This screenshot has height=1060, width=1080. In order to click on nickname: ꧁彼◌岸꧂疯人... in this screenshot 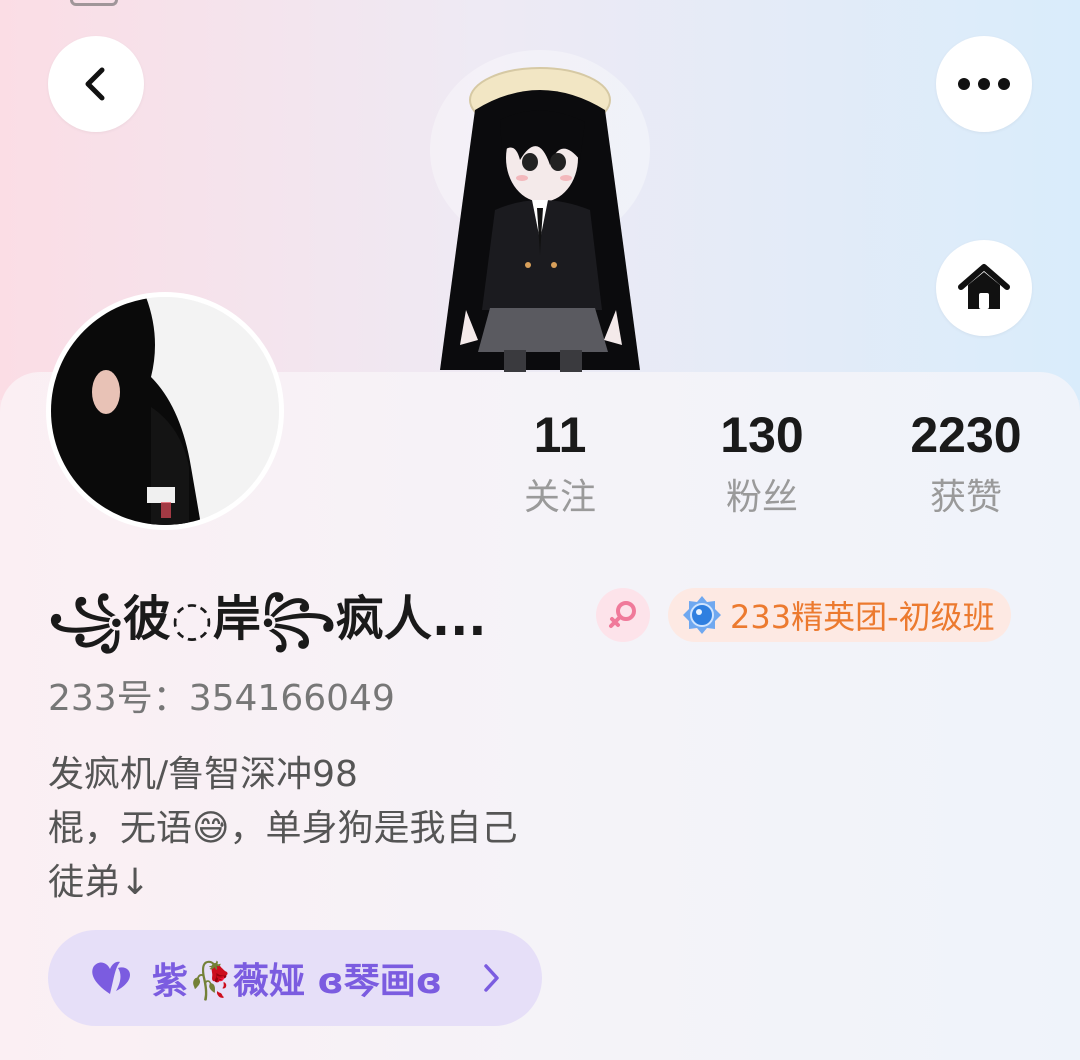, I will do `click(267, 619)`.